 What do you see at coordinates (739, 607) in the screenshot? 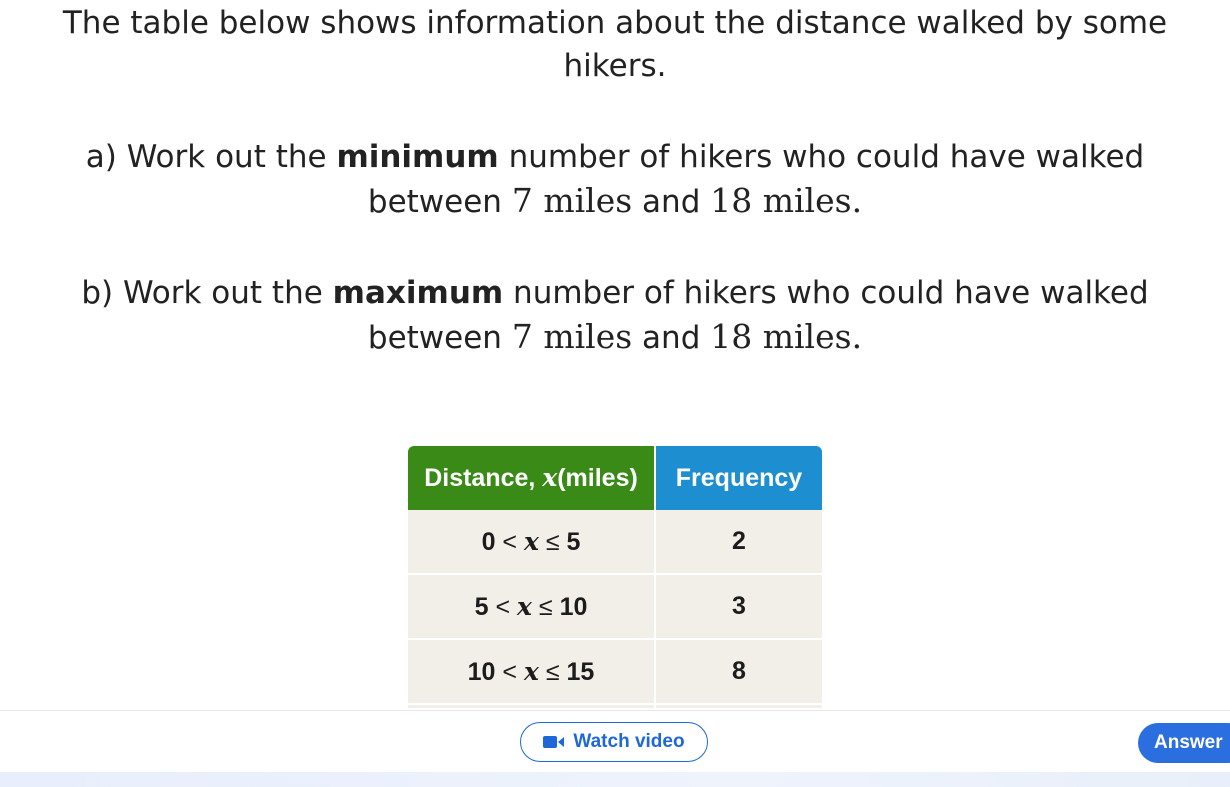
I see `frequency-cell: 3` at bounding box center [739, 607].